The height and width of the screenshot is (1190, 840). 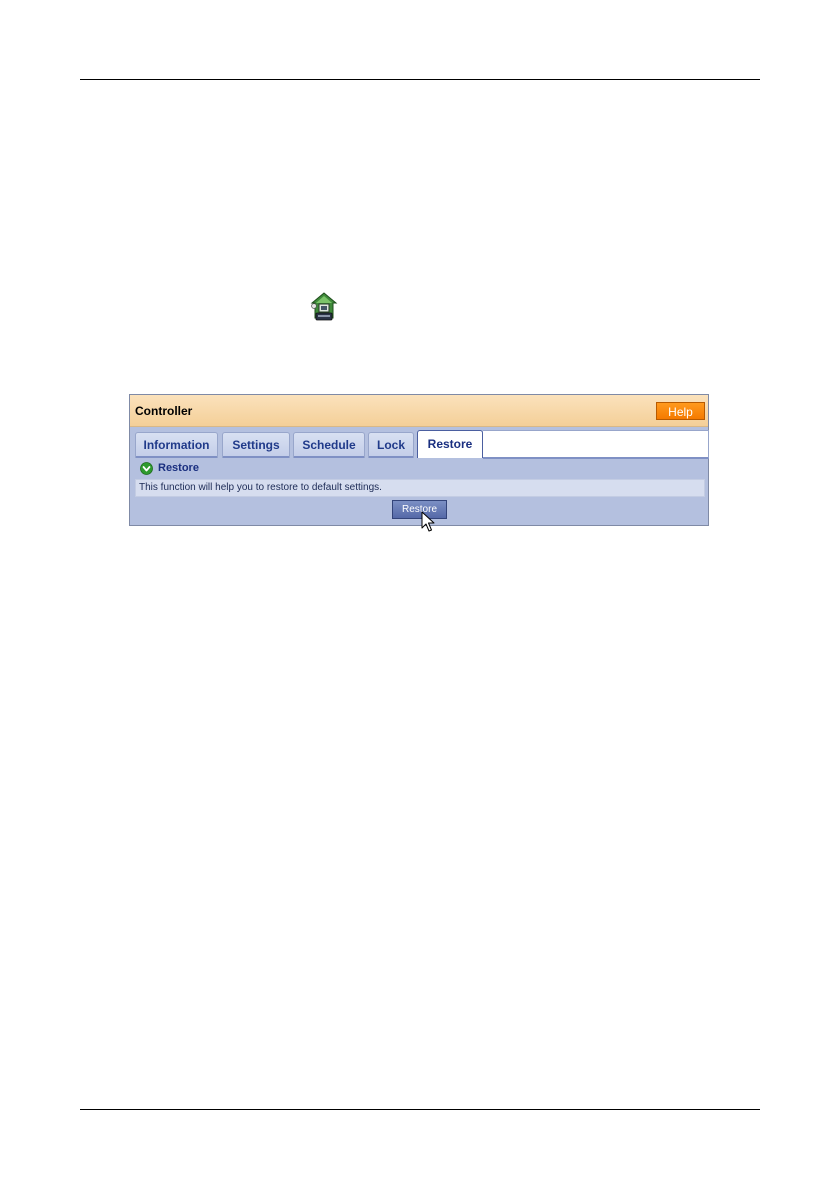 I want to click on help-button: Help, so click(x=680, y=411).